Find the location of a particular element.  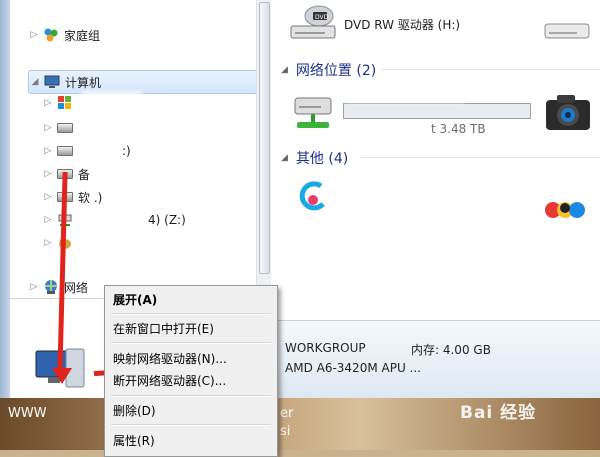

network-icon is located at coordinates (51, 287).